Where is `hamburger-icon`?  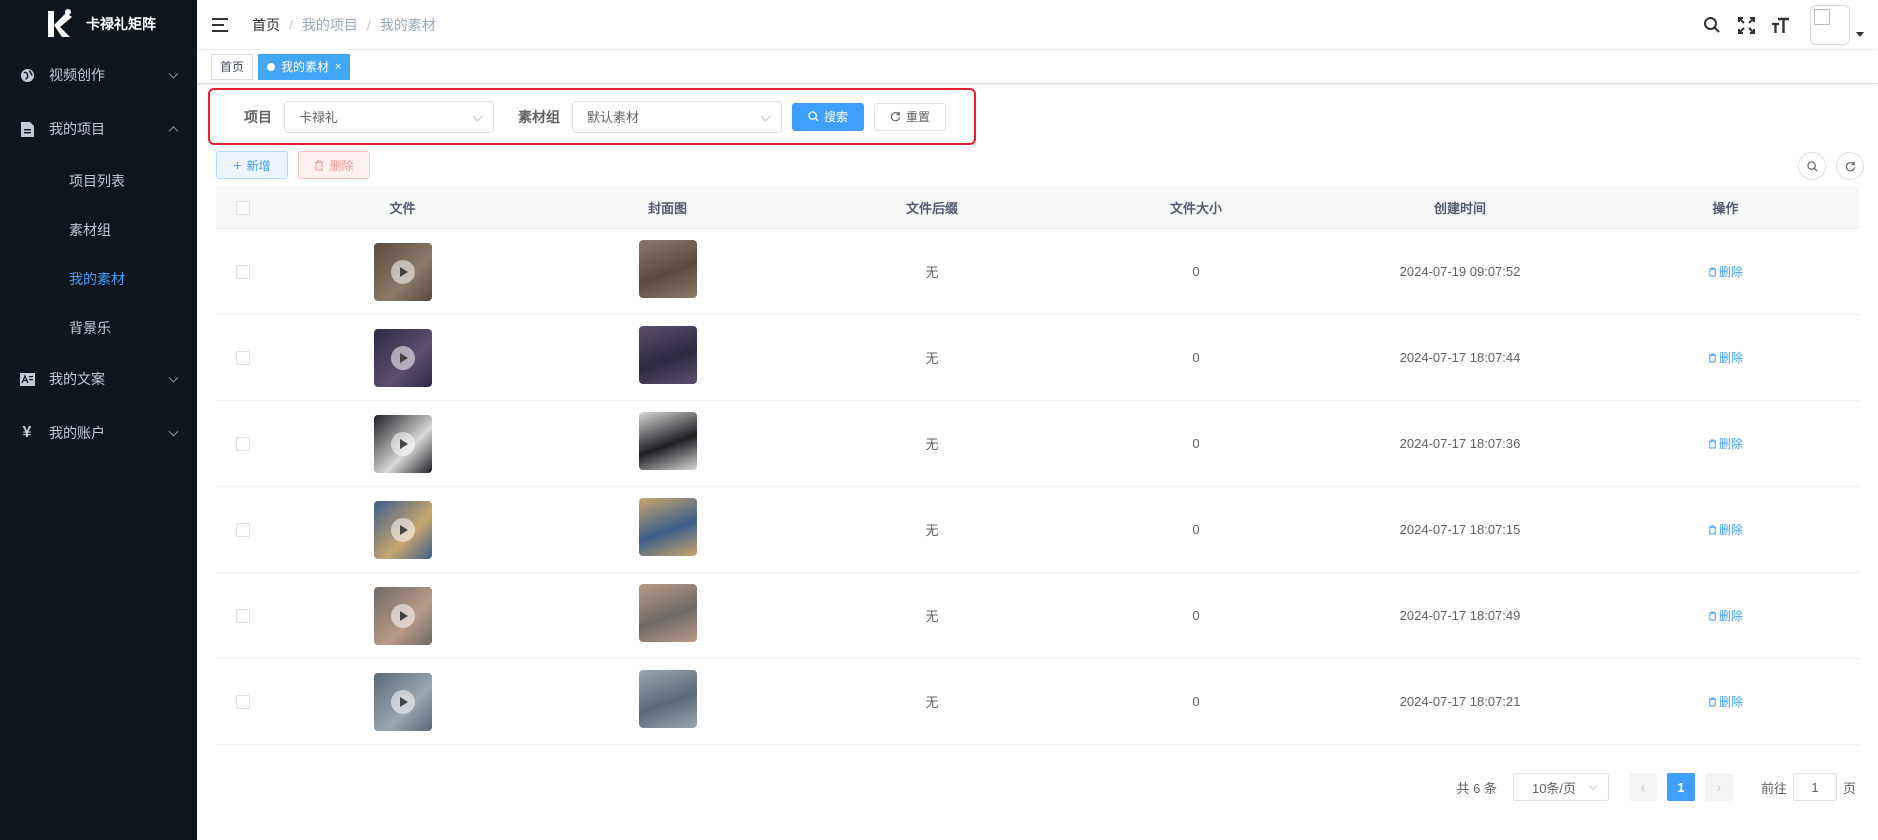
hamburger-icon is located at coordinates (222, 25).